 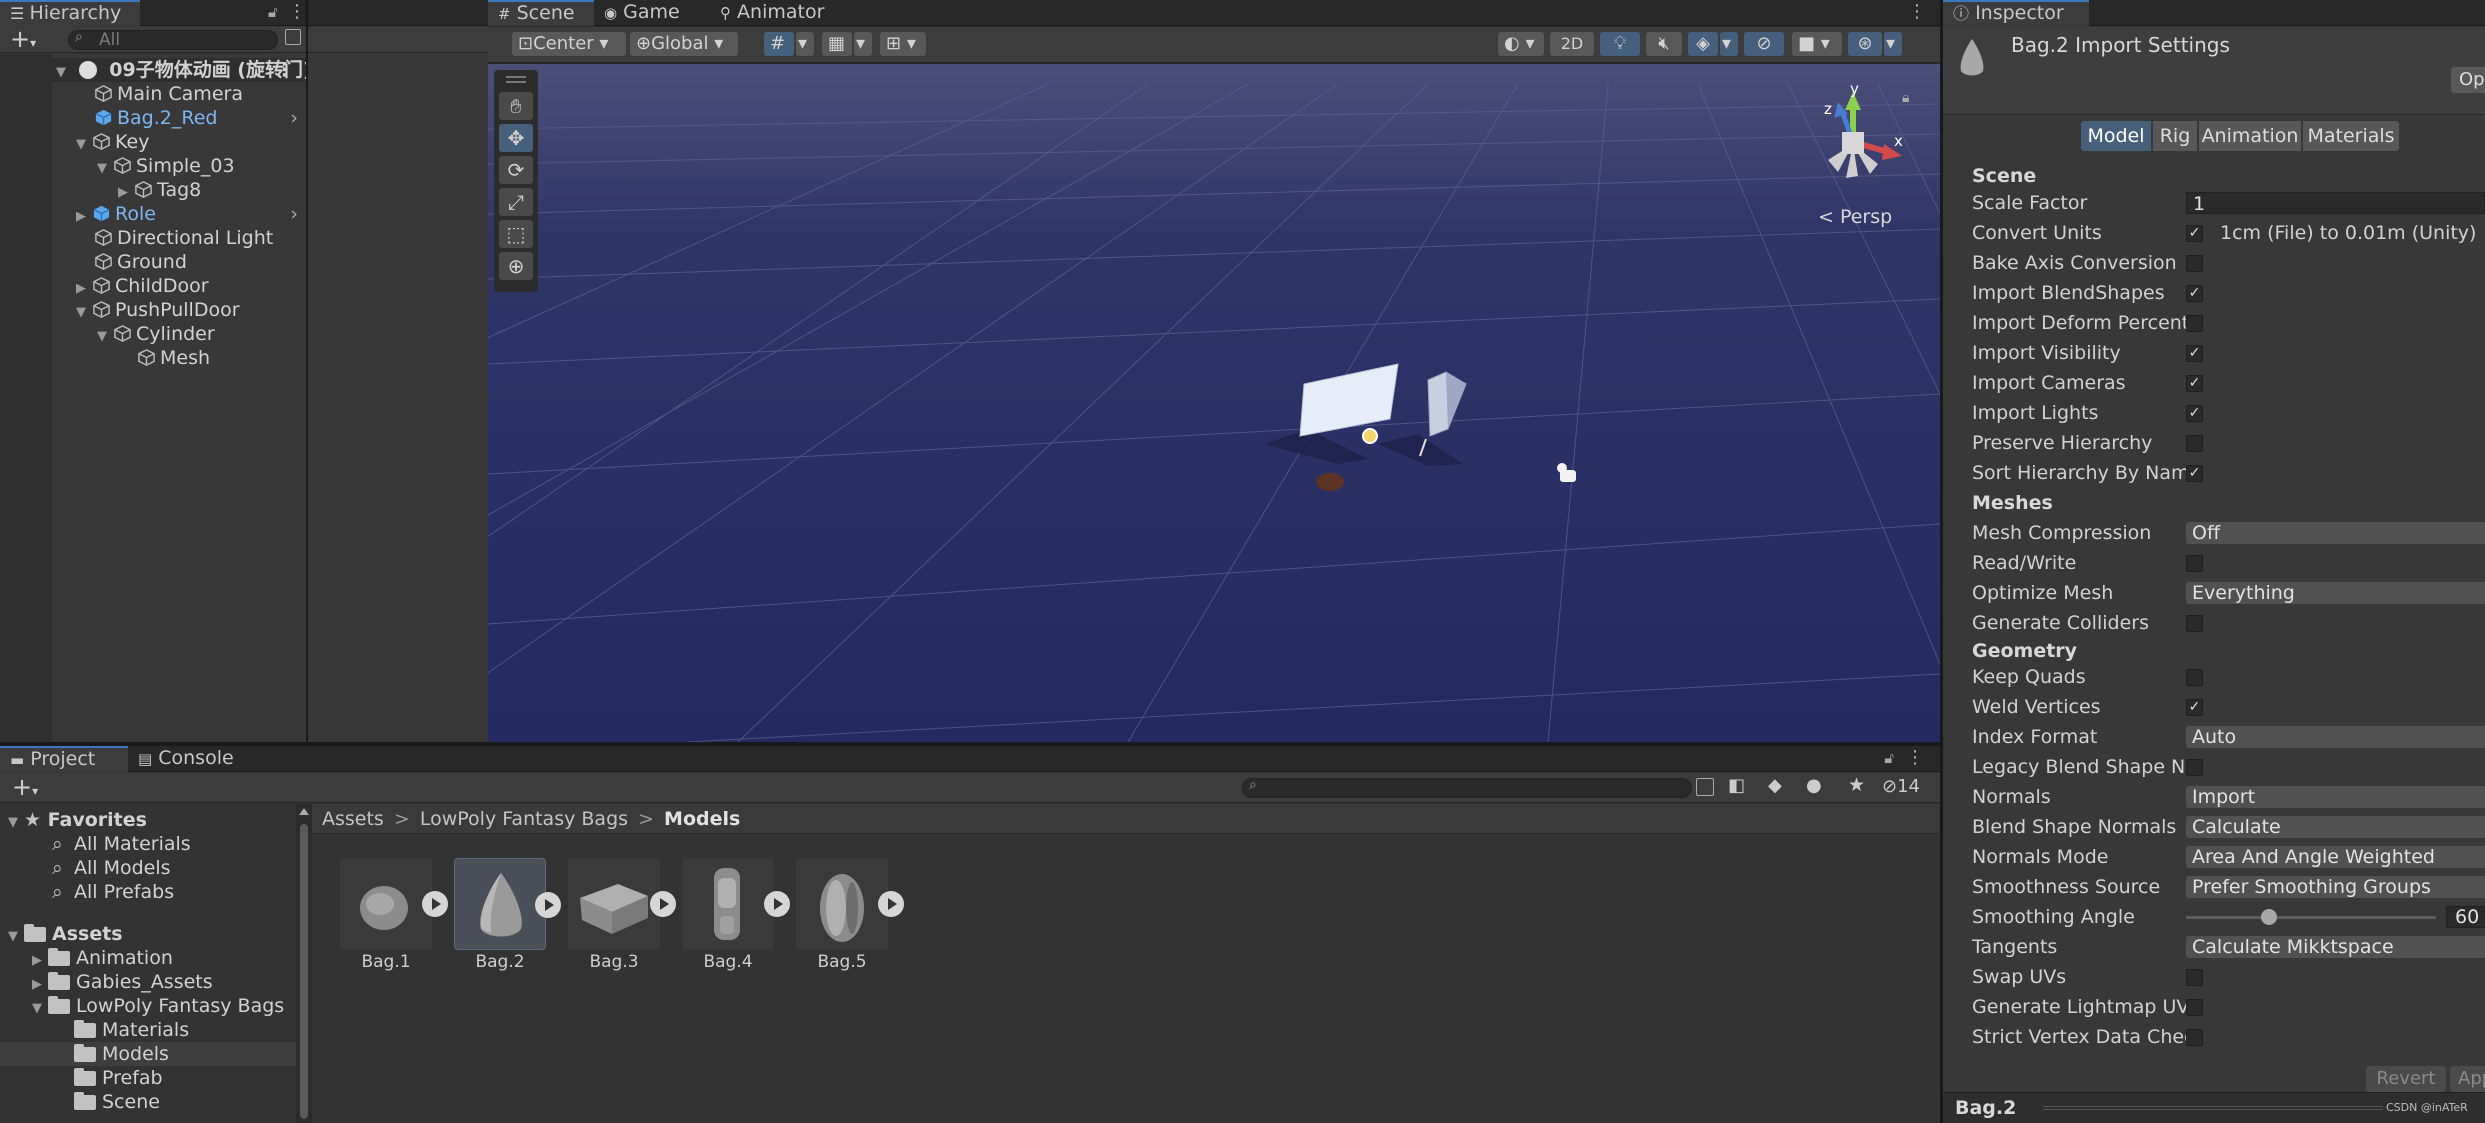 What do you see at coordinates (1330, 482) in the screenshot?
I see `bag-object` at bounding box center [1330, 482].